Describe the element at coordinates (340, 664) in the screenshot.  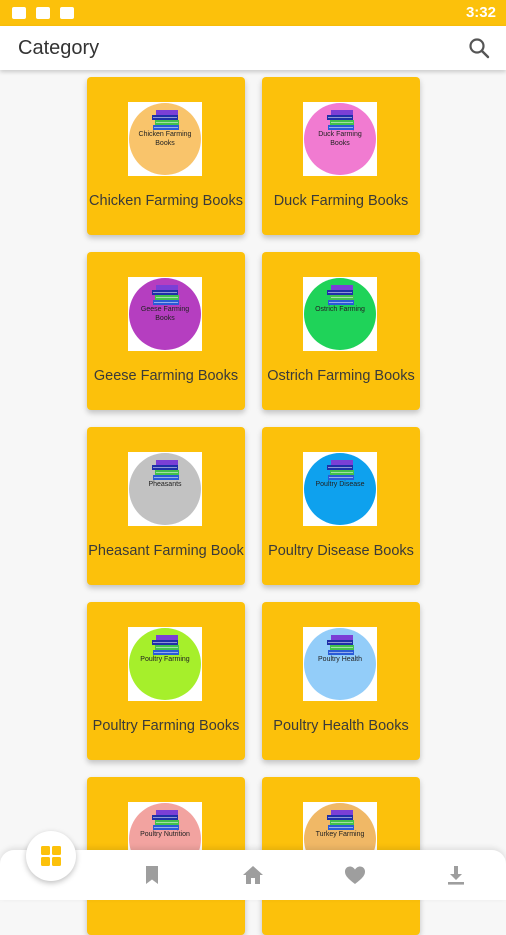
I see `category-thumbnail: Poultry Health` at that location.